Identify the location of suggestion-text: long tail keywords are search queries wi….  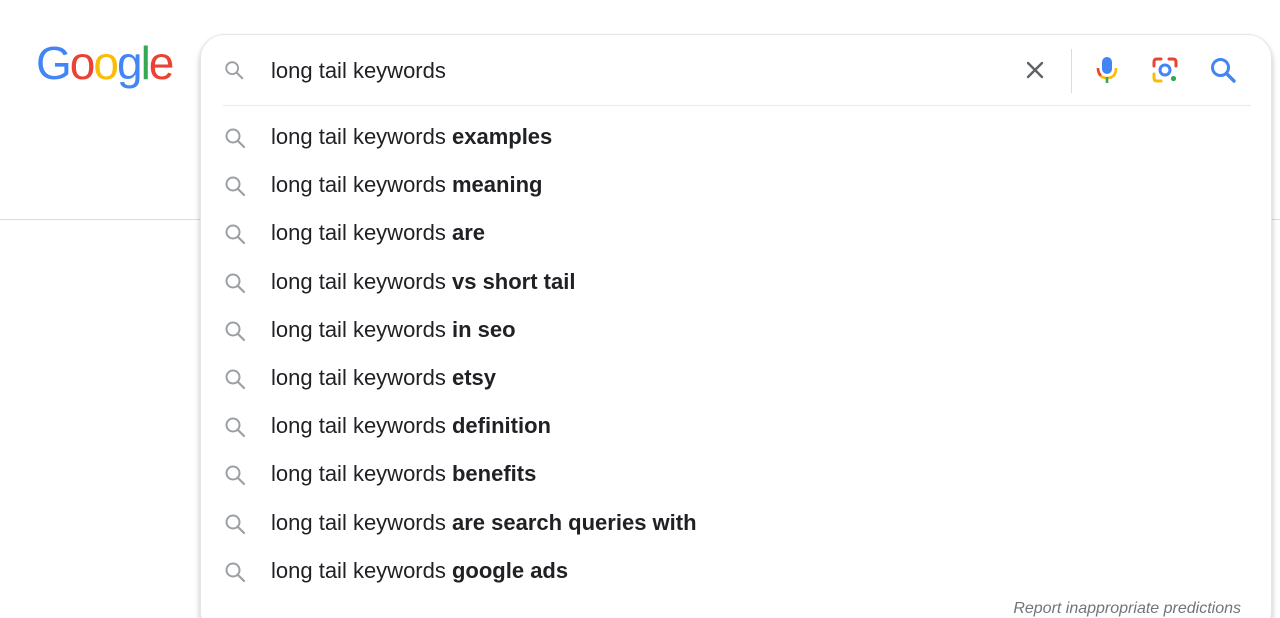
(484, 523).